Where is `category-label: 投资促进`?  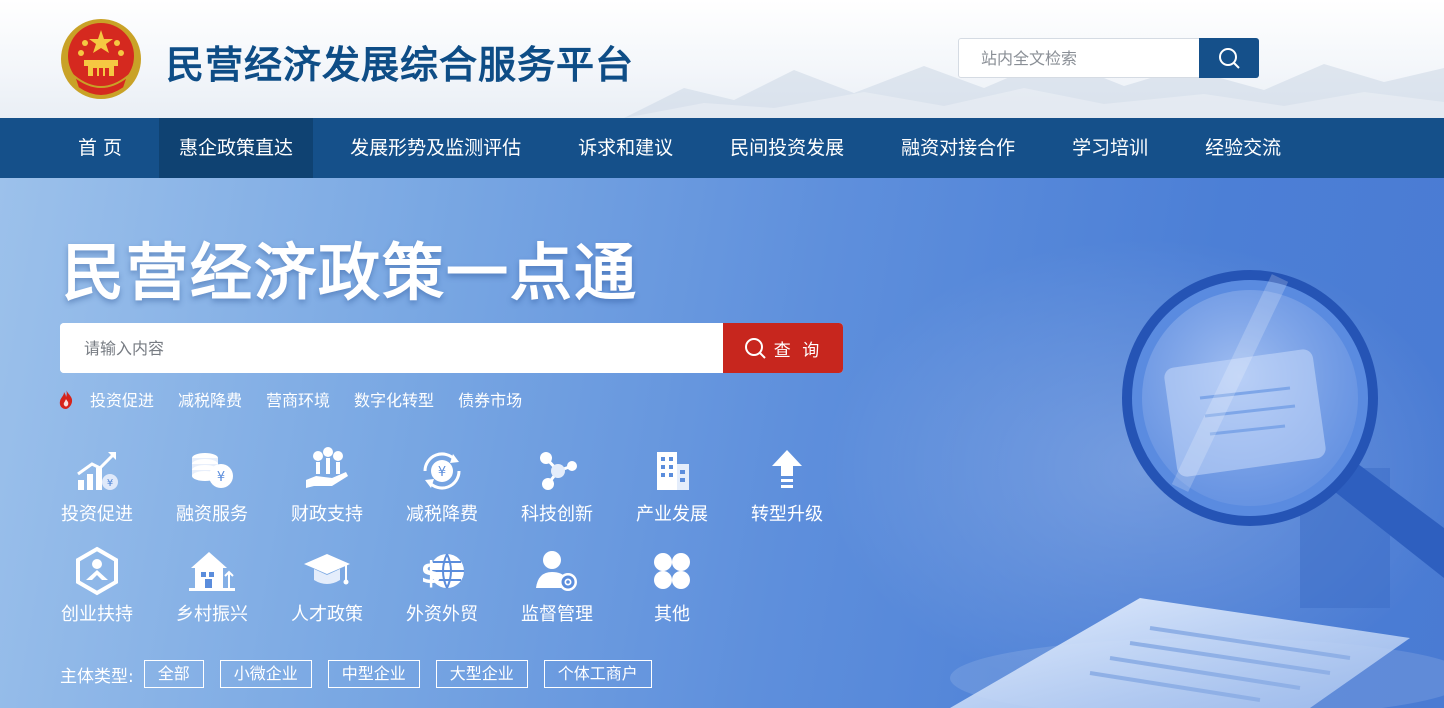 category-label: 投资促进 is located at coordinates (97, 514).